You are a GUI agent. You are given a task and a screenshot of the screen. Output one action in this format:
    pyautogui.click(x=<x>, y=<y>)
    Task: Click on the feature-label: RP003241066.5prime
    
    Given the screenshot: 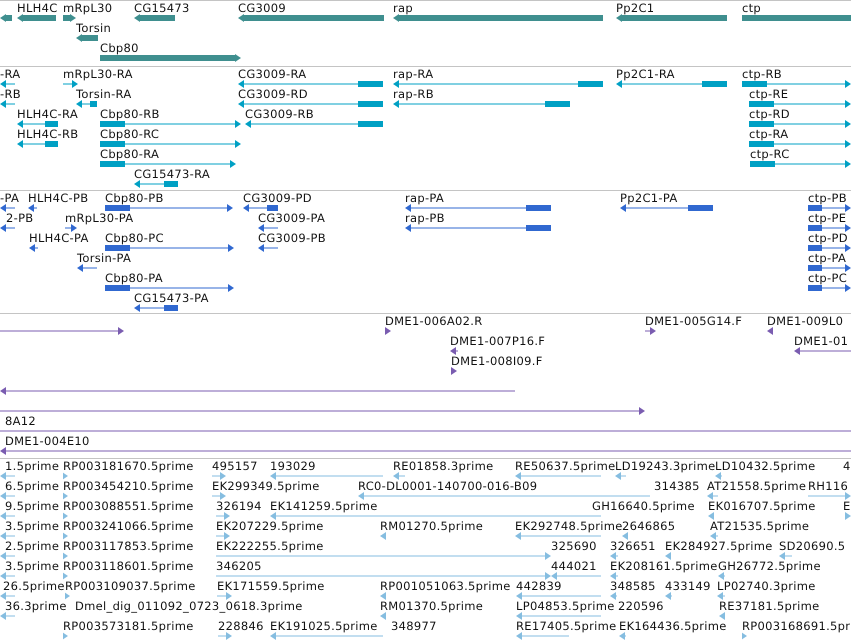 What is the action you would take?
    pyautogui.click(x=128, y=526)
    